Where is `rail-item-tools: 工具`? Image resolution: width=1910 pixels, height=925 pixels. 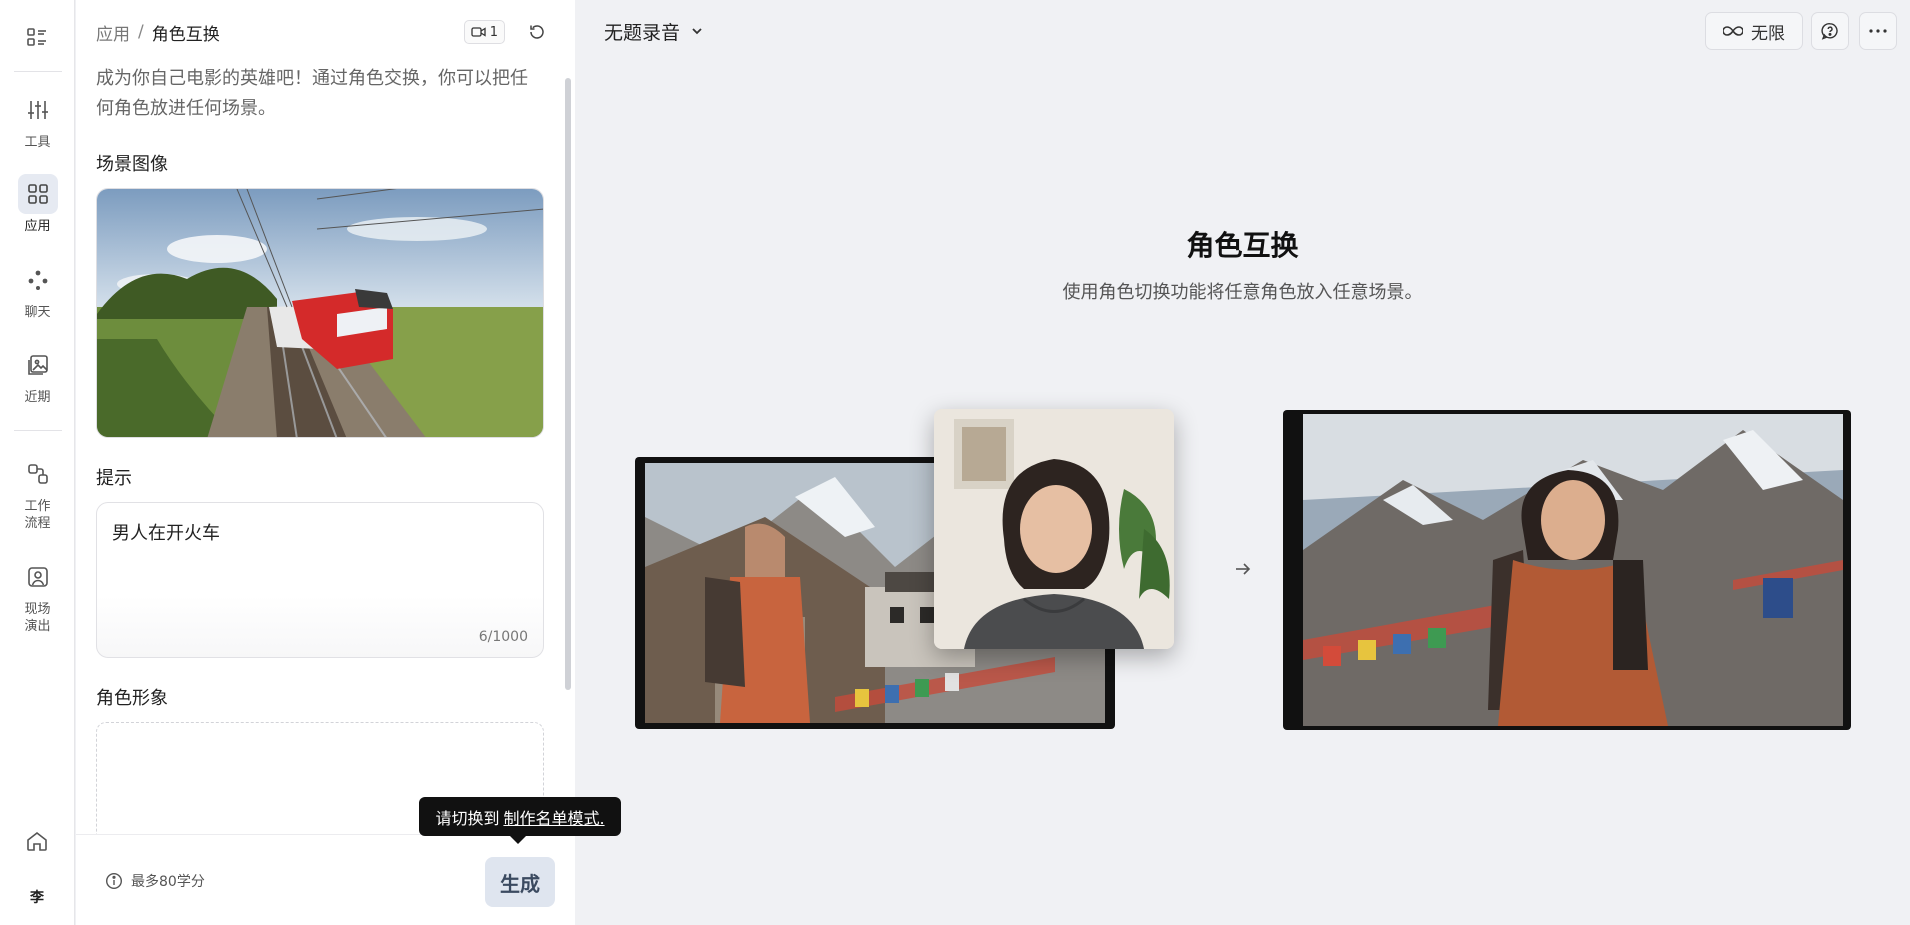 rail-item-tools: 工具 is located at coordinates (37, 120).